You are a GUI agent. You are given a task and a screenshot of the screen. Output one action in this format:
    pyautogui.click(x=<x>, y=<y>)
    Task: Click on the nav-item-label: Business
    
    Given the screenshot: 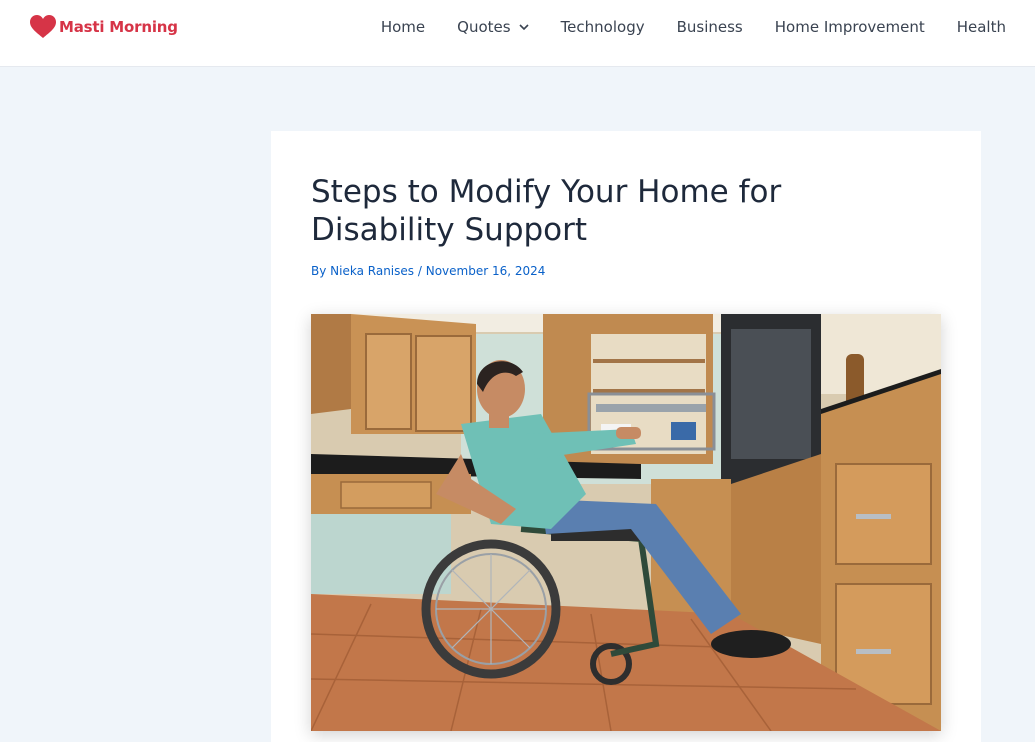 What is the action you would take?
    pyautogui.click(x=709, y=26)
    